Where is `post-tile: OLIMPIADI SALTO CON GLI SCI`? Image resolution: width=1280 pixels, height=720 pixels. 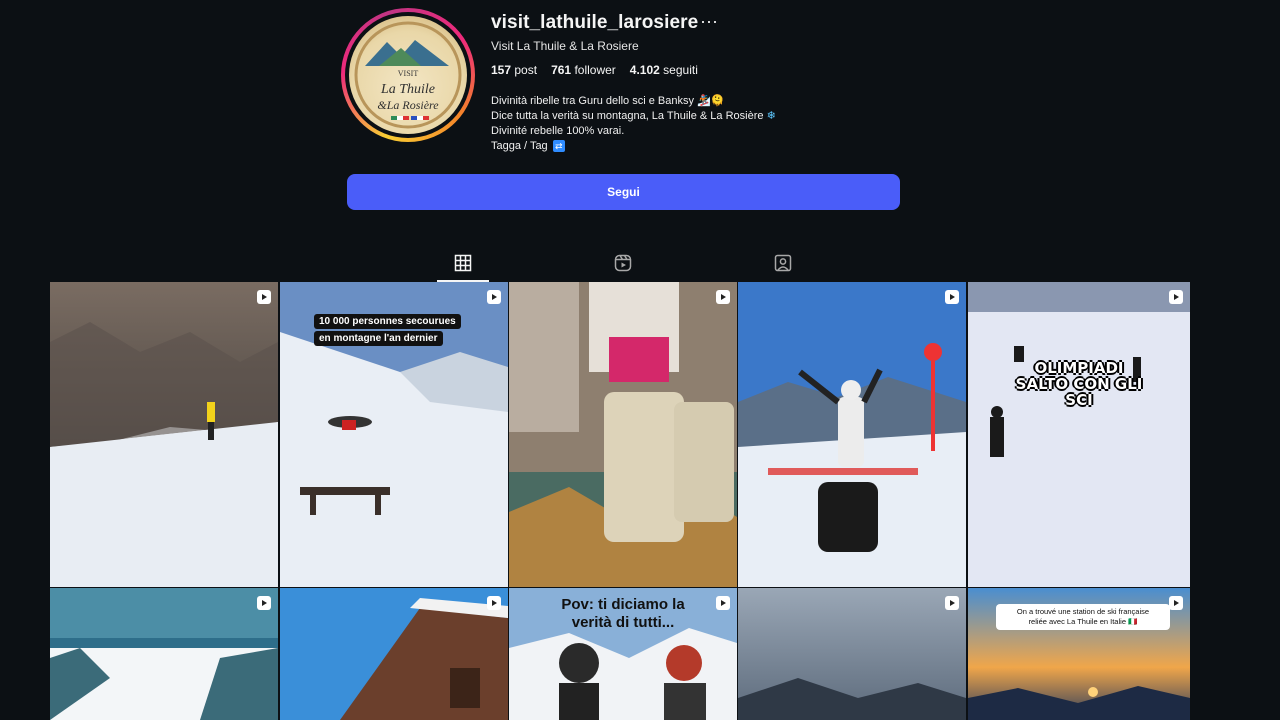
post-tile: OLIMPIADI SALTO CON GLI SCI is located at coordinates (1079, 434).